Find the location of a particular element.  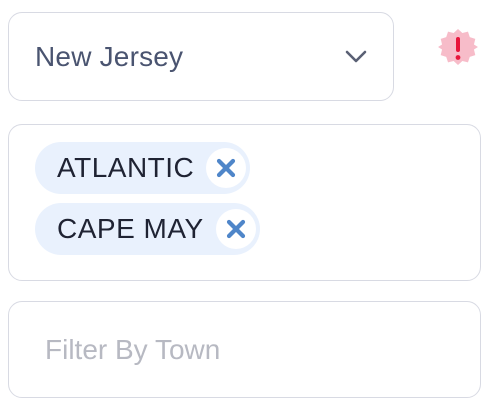

county-chip: ATLANTIC is located at coordinates (143, 168).